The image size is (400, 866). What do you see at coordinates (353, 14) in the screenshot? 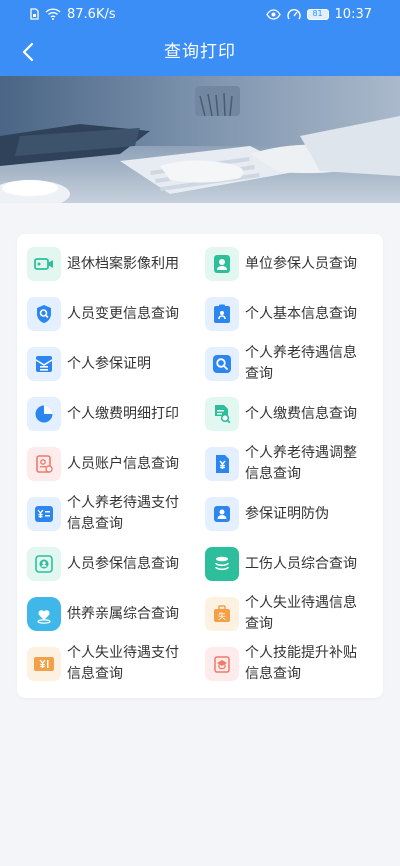
I see `clock: 10:37` at bounding box center [353, 14].